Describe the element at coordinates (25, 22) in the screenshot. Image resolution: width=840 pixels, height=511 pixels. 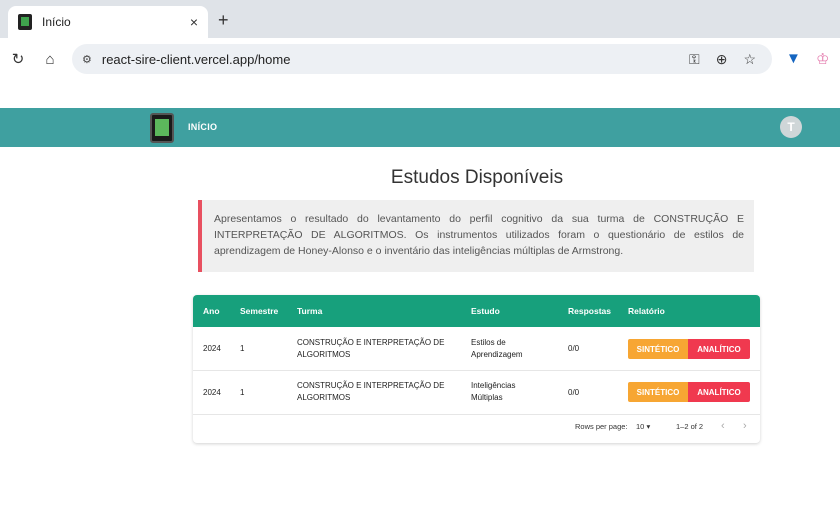
I see `favicon-icon` at that location.